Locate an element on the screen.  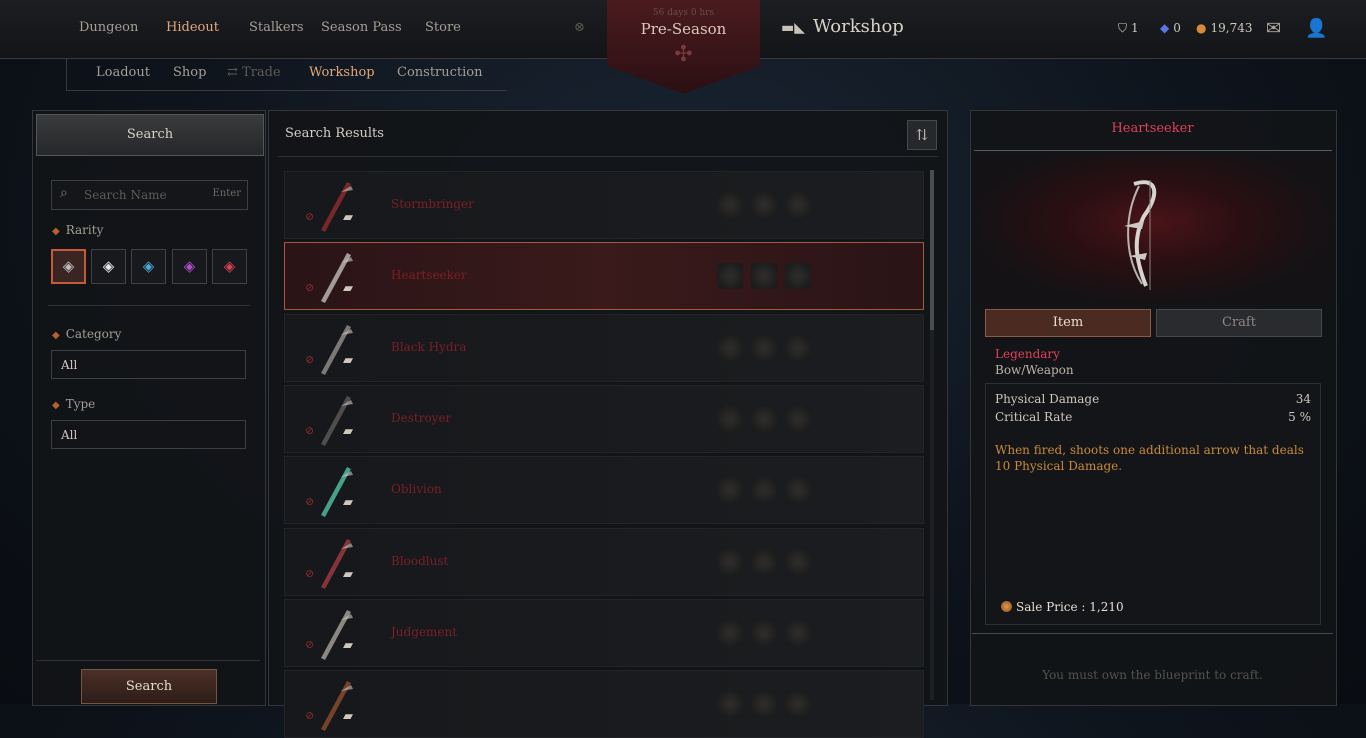
craft-note: You must own the blueprint to craft. is located at coordinates (1152, 675).